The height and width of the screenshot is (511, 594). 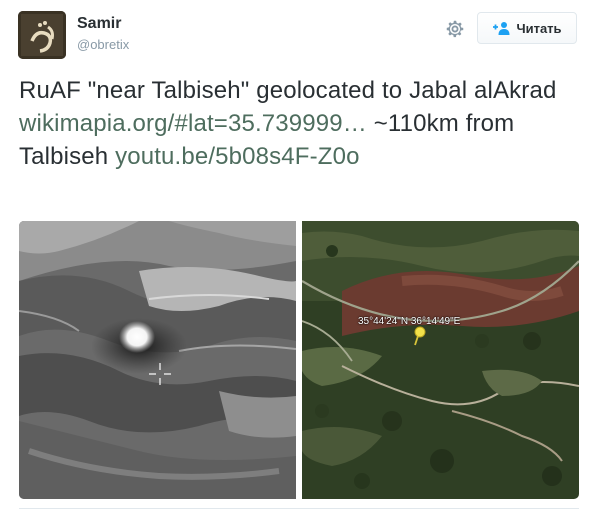 I want to click on gear-icon, so click(x=455, y=29).